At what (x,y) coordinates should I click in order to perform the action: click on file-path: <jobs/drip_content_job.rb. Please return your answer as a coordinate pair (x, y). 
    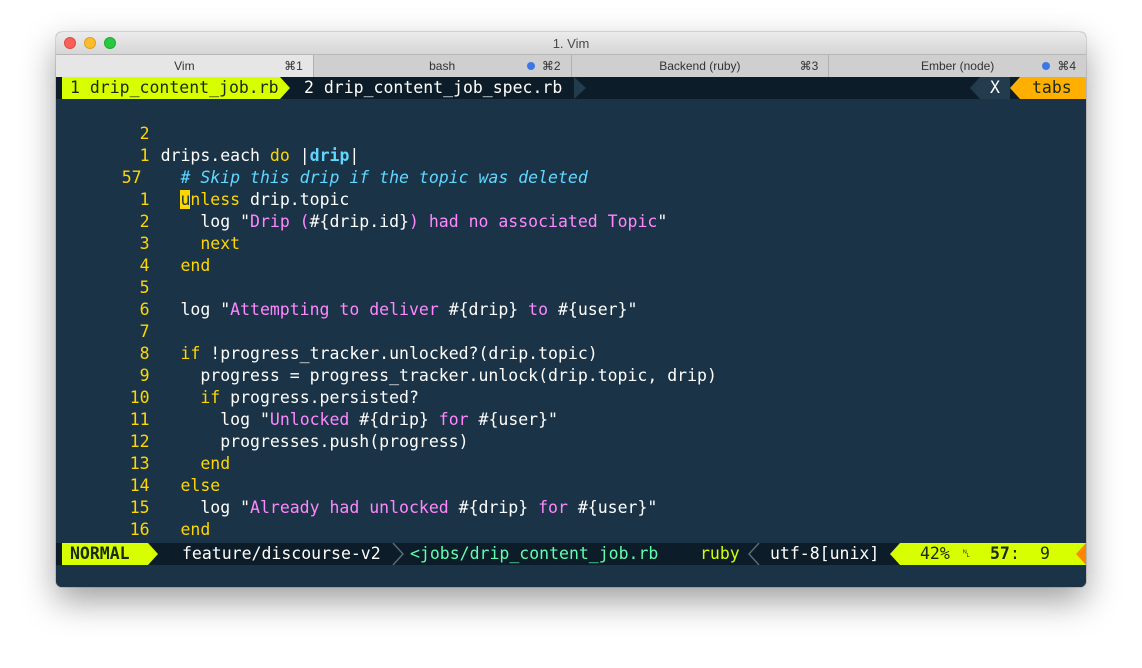
    Looking at the image, I should click on (534, 553).